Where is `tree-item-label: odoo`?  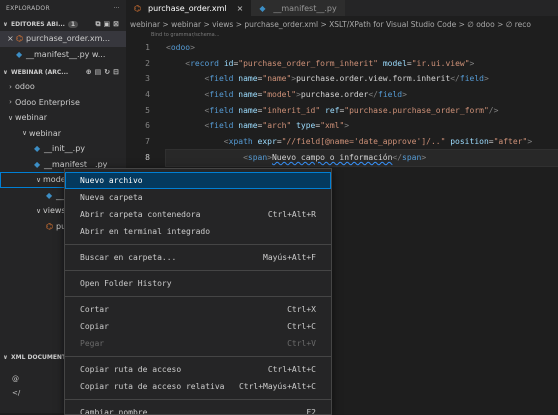 tree-item-label: odoo is located at coordinates (25, 87).